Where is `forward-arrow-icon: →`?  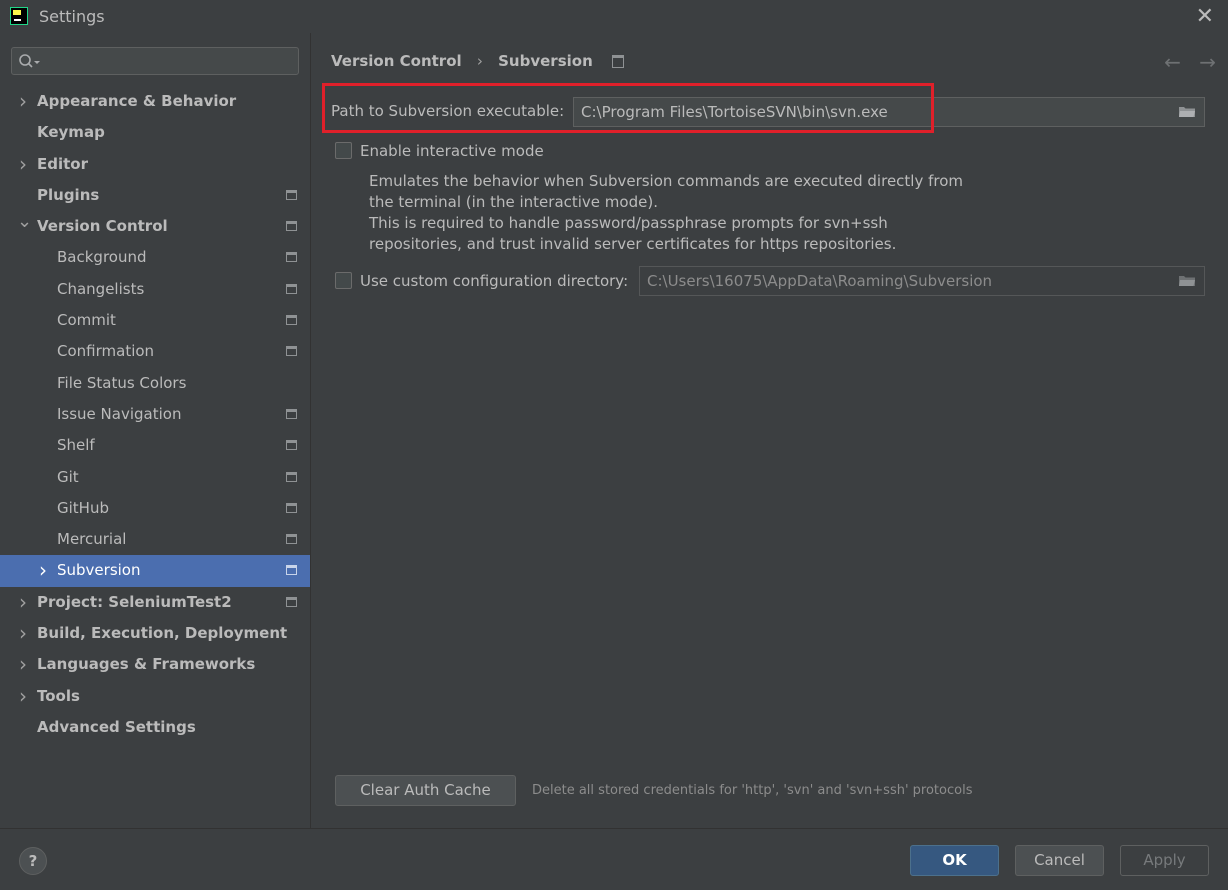 forward-arrow-icon: → is located at coordinates (1207, 62).